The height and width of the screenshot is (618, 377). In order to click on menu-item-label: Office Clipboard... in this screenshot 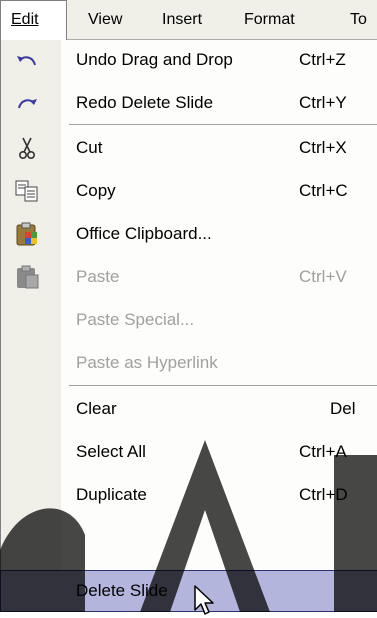, I will do `click(144, 233)`.